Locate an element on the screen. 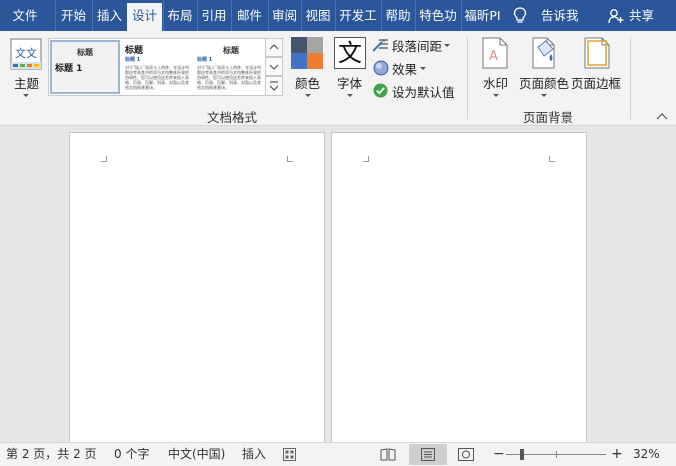 The width and height of the screenshot is (676, 466). gallery-scroll-buttons is located at coordinates (274, 67).